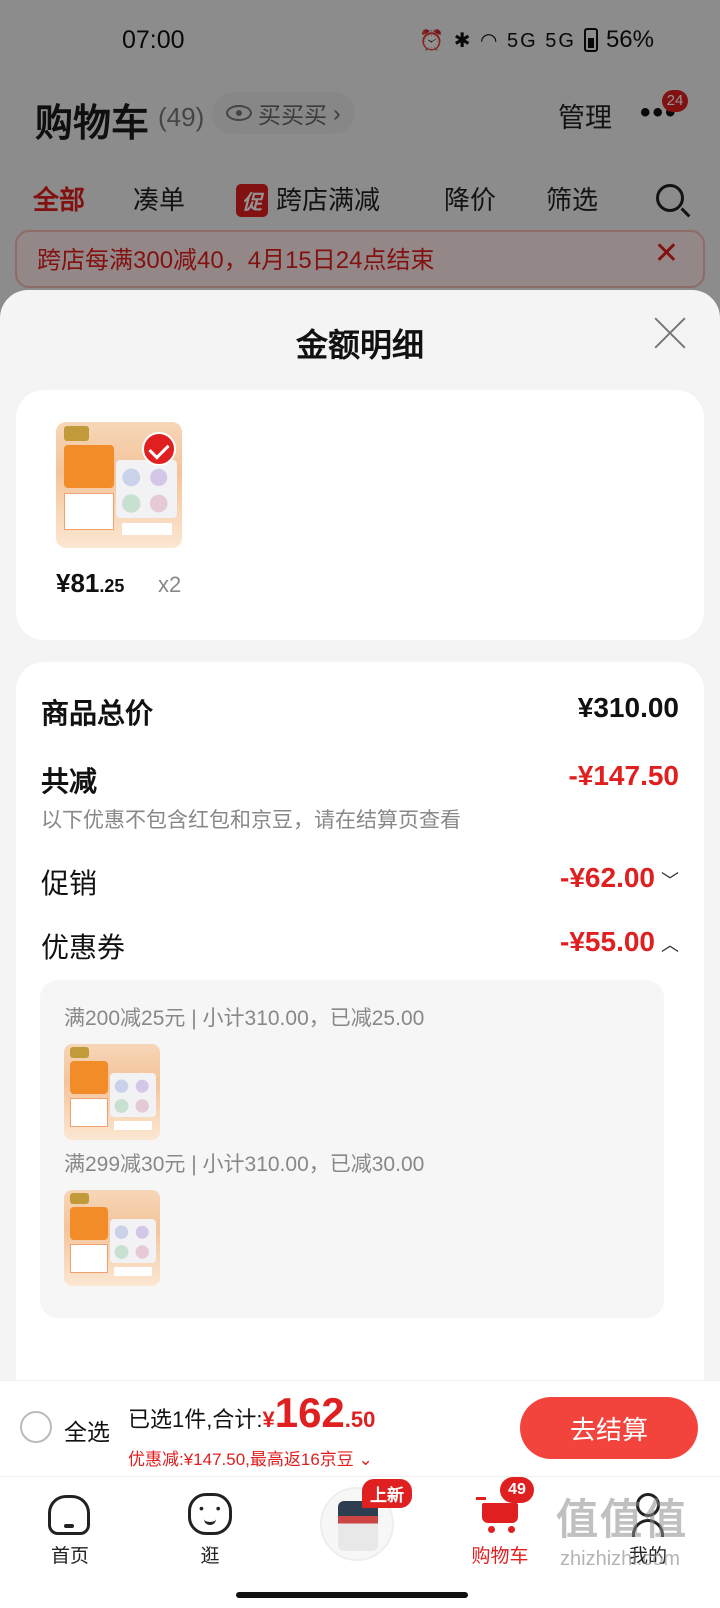  What do you see at coordinates (360, 515) in the screenshot?
I see `selected-products-card: ¥81.25 x2` at bounding box center [360, 515].